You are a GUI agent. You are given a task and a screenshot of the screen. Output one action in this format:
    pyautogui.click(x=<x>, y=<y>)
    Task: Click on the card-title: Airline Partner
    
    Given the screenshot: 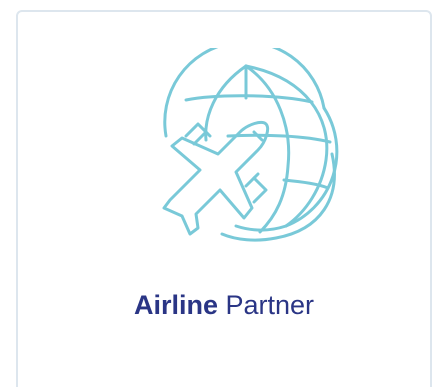 What is the action you would take?
    pyautogui.click(x=224, y=305)
    